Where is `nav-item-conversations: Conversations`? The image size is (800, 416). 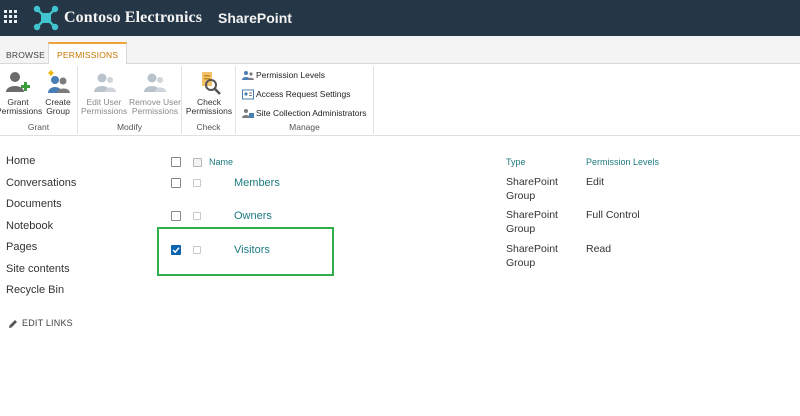
nav-item-conversations: Conversations is located at coordinates (76, 188).